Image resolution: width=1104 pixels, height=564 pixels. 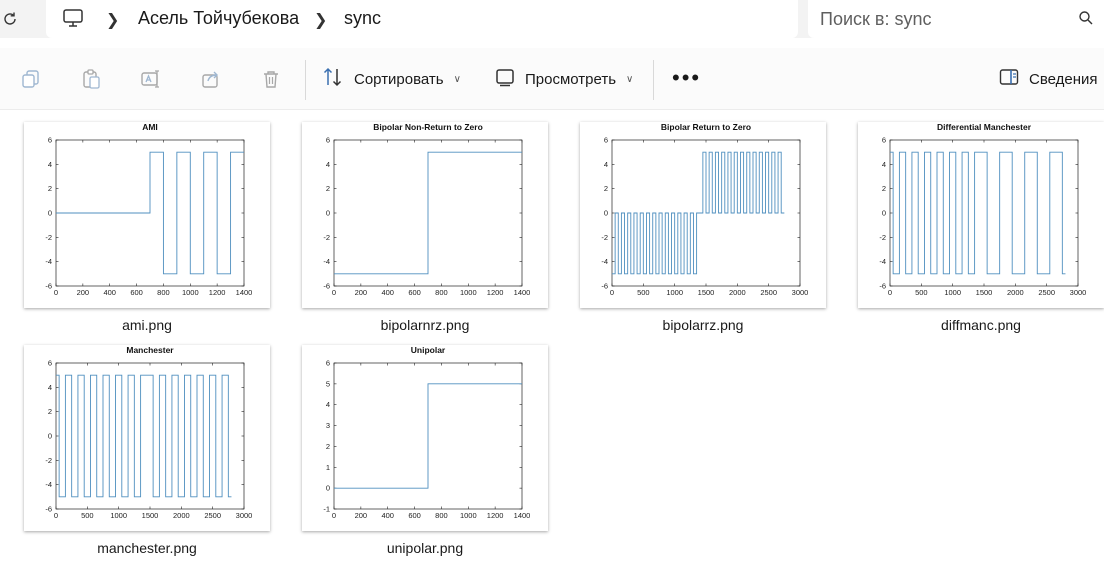 What do you see at coordinates (703, 325) in the screenshot?
I see `file-name: bipolarrz.png` at bounding box center [703, 325].